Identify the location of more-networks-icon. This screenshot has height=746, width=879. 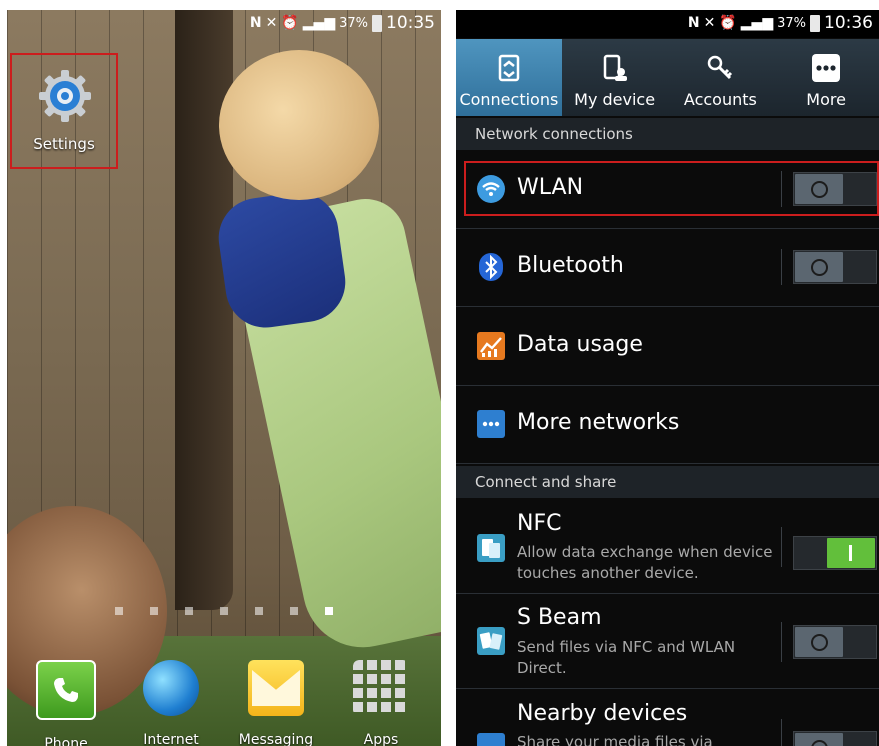
(491, 424).